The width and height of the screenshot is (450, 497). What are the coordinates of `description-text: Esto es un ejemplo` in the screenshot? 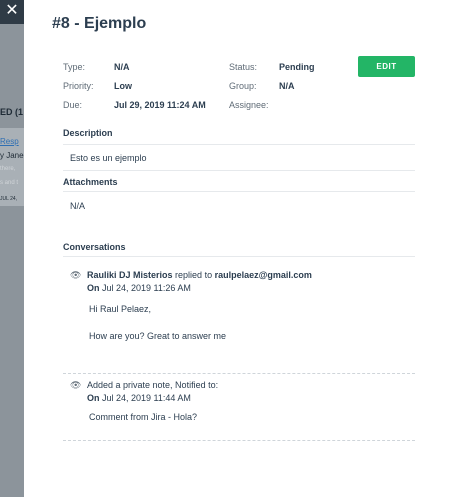 It's located at (108, 158).